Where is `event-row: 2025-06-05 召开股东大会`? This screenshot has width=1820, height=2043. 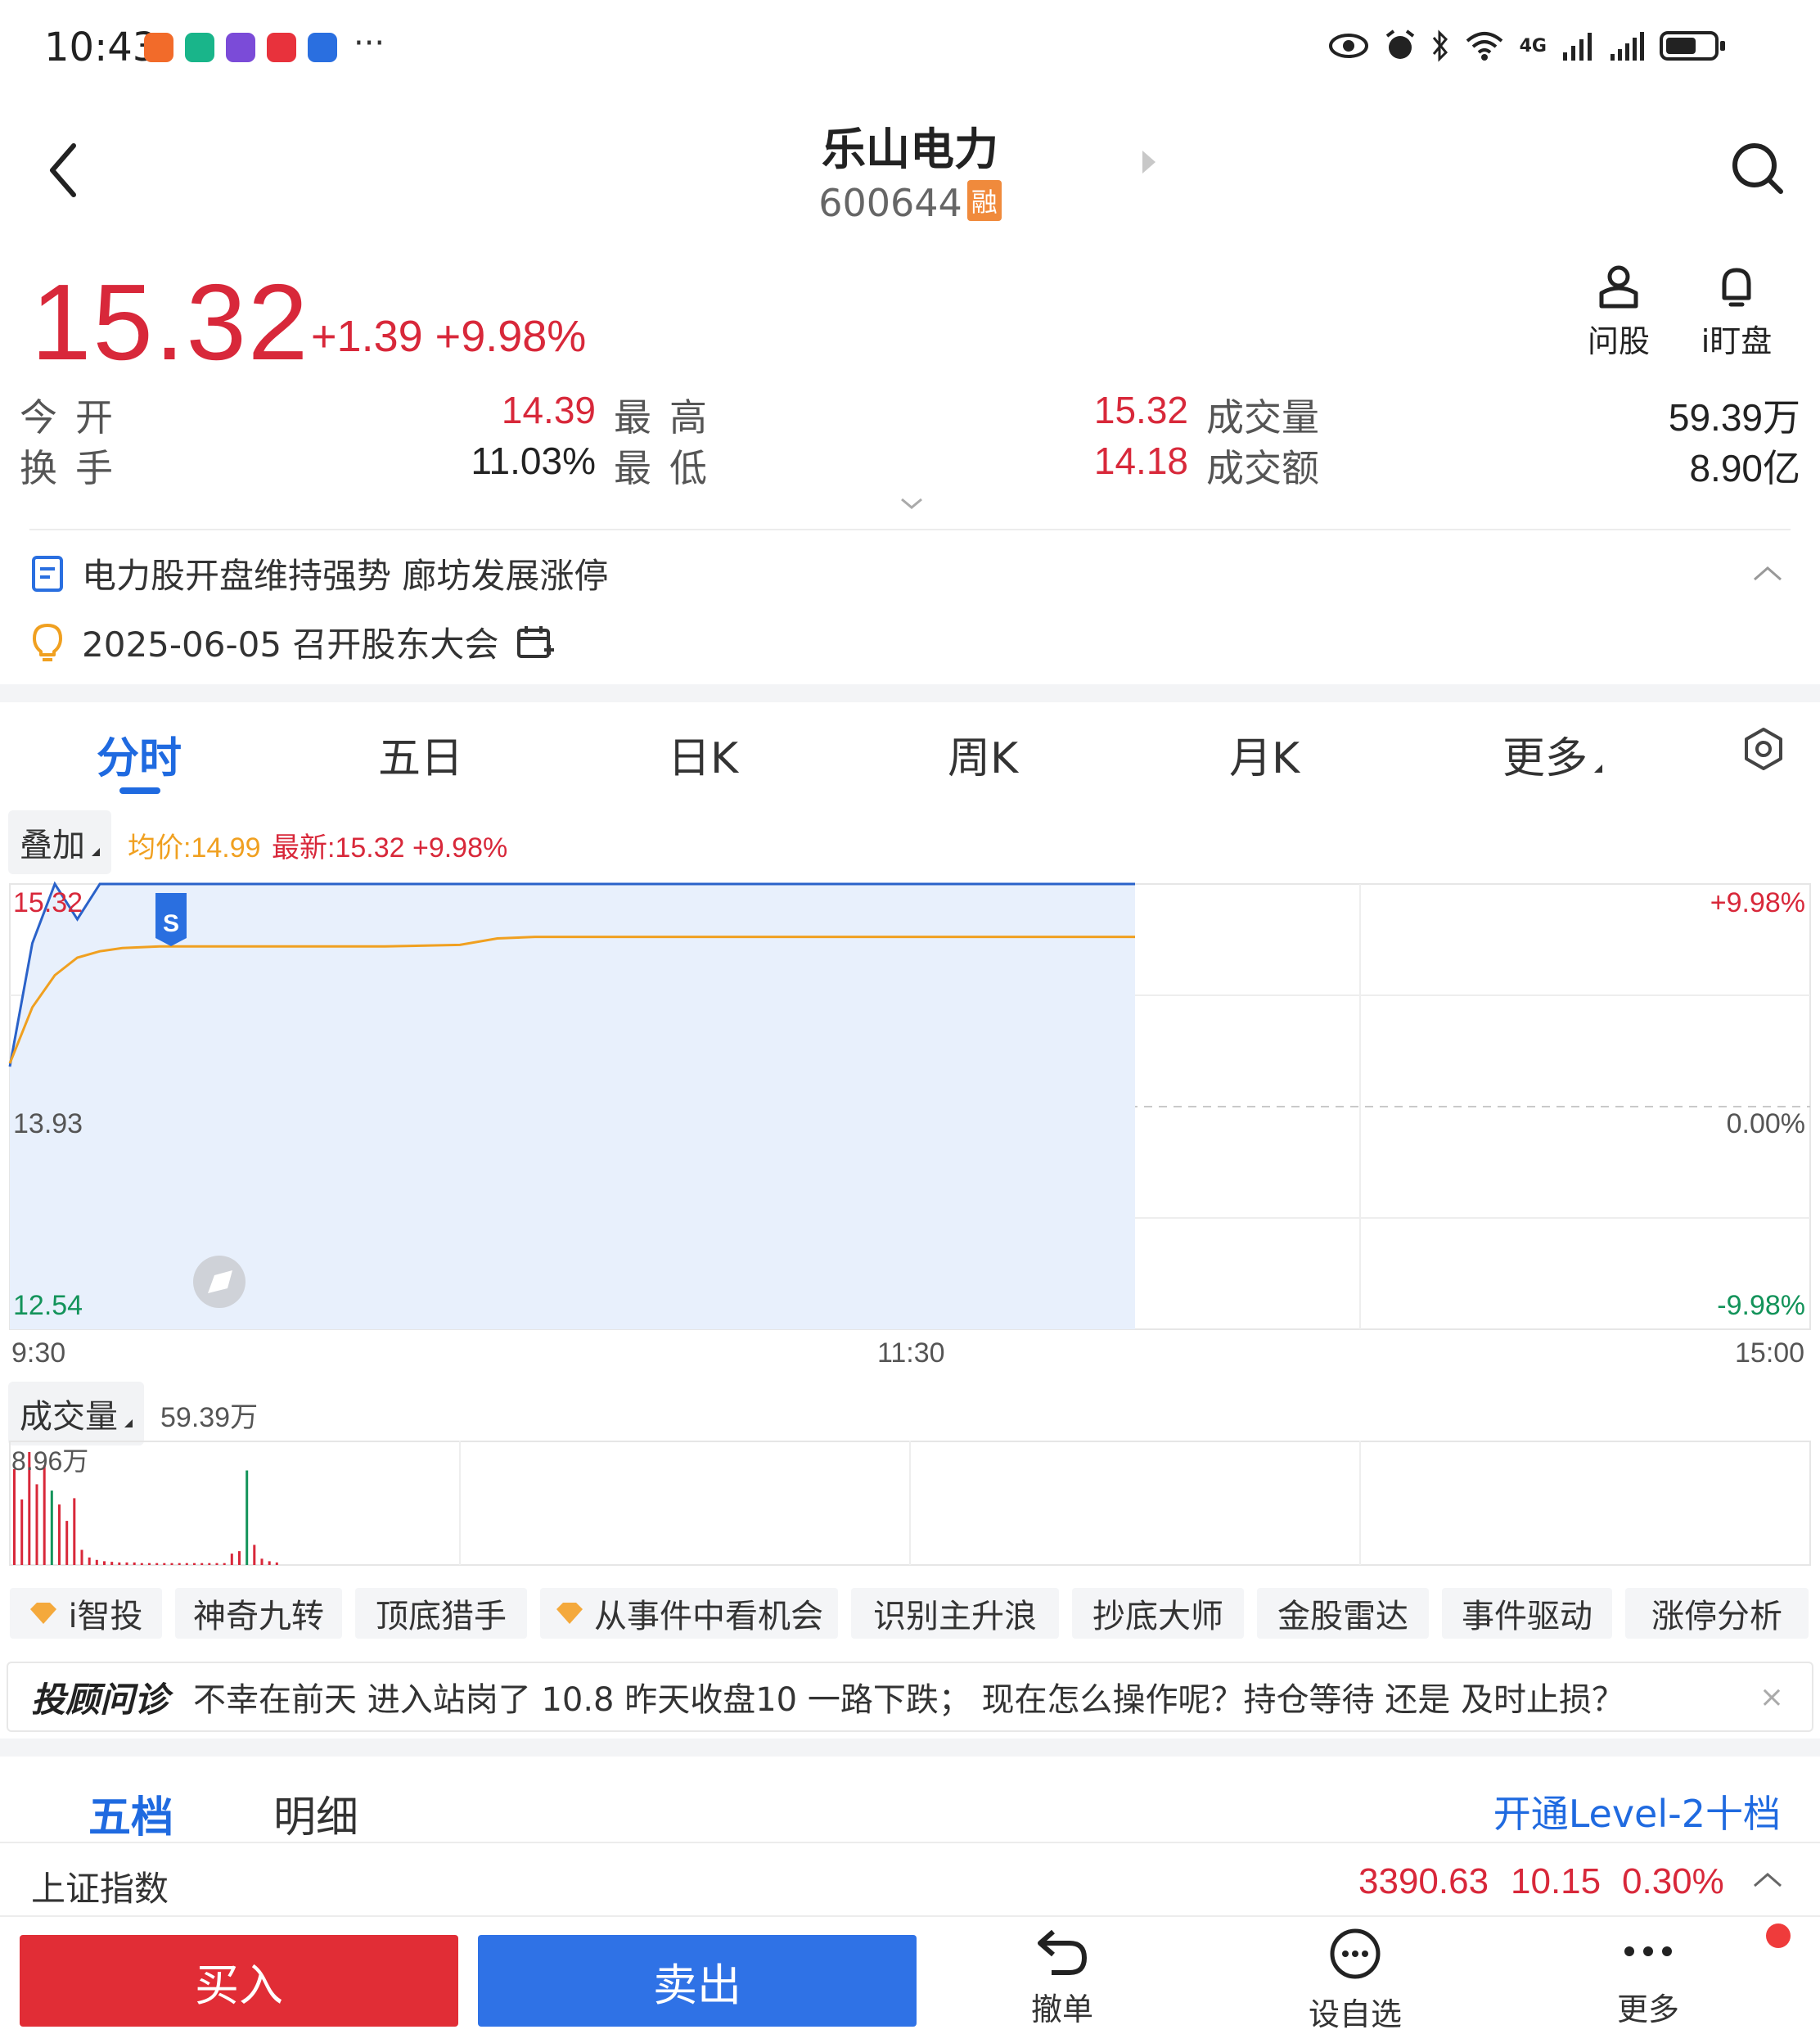 event-row: 2025-06-05 召开股东大会 is located at coordinates (293, 642).